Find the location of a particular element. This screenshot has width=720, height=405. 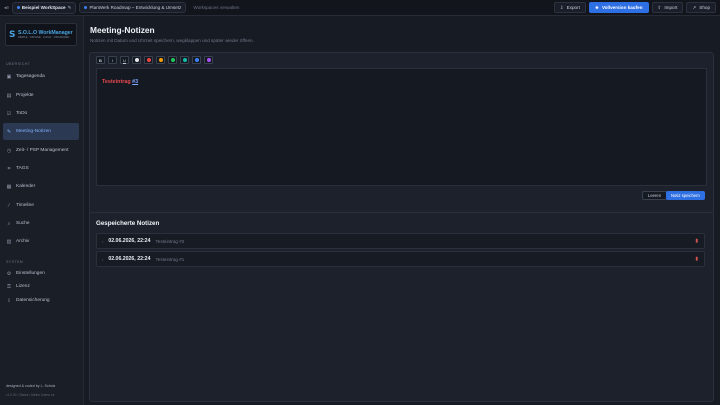

note-preview: Testeintrag #1 is located at coordinates (170, 259).